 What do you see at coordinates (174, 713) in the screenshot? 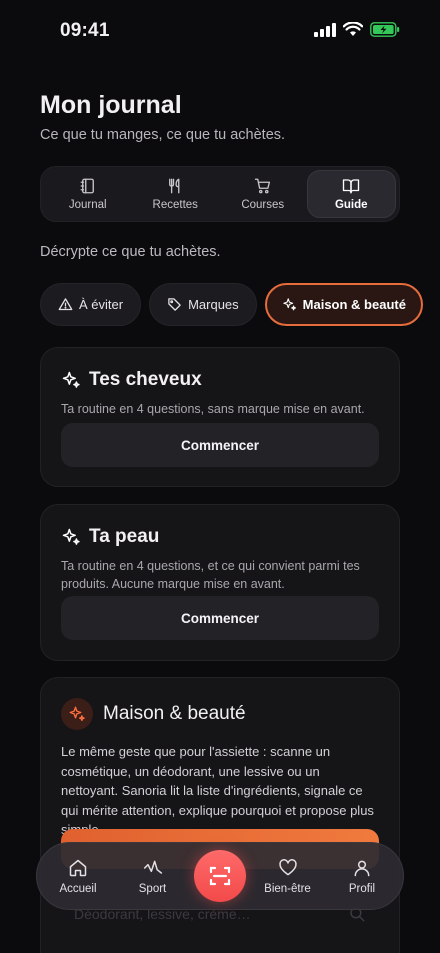
I see `card-title: Maison & beauté` at bounding box center [174, 713].